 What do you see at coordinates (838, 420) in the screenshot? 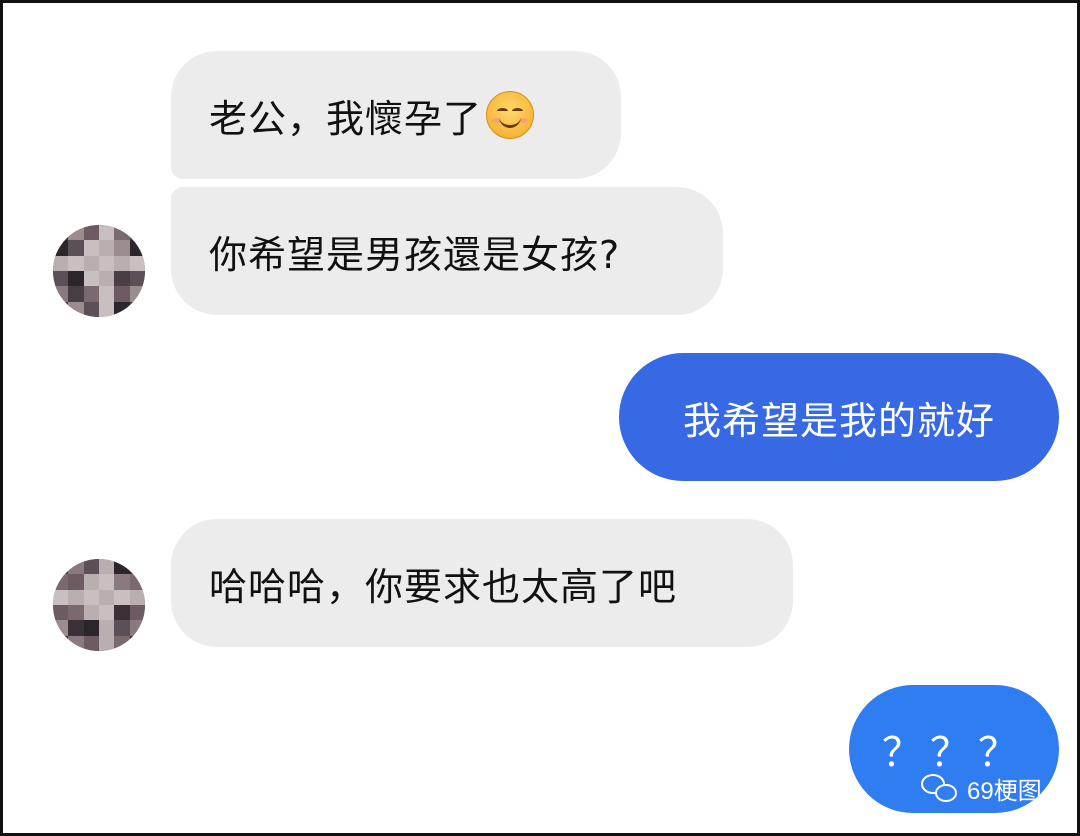
I see `message-text: 我希望是我的就好` at bounding box center [838, 420].